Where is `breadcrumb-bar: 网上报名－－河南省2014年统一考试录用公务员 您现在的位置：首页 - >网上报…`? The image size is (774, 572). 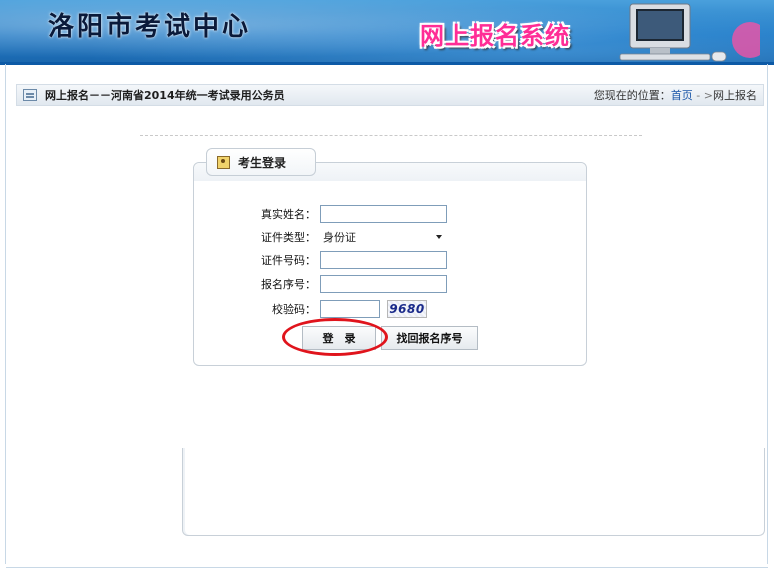 breadcrumb-bar: 网上报名－－河南省2014年统一考试录用公务员 您现在的位置：首页 - >网上报… is located at coordinates (390, 95).